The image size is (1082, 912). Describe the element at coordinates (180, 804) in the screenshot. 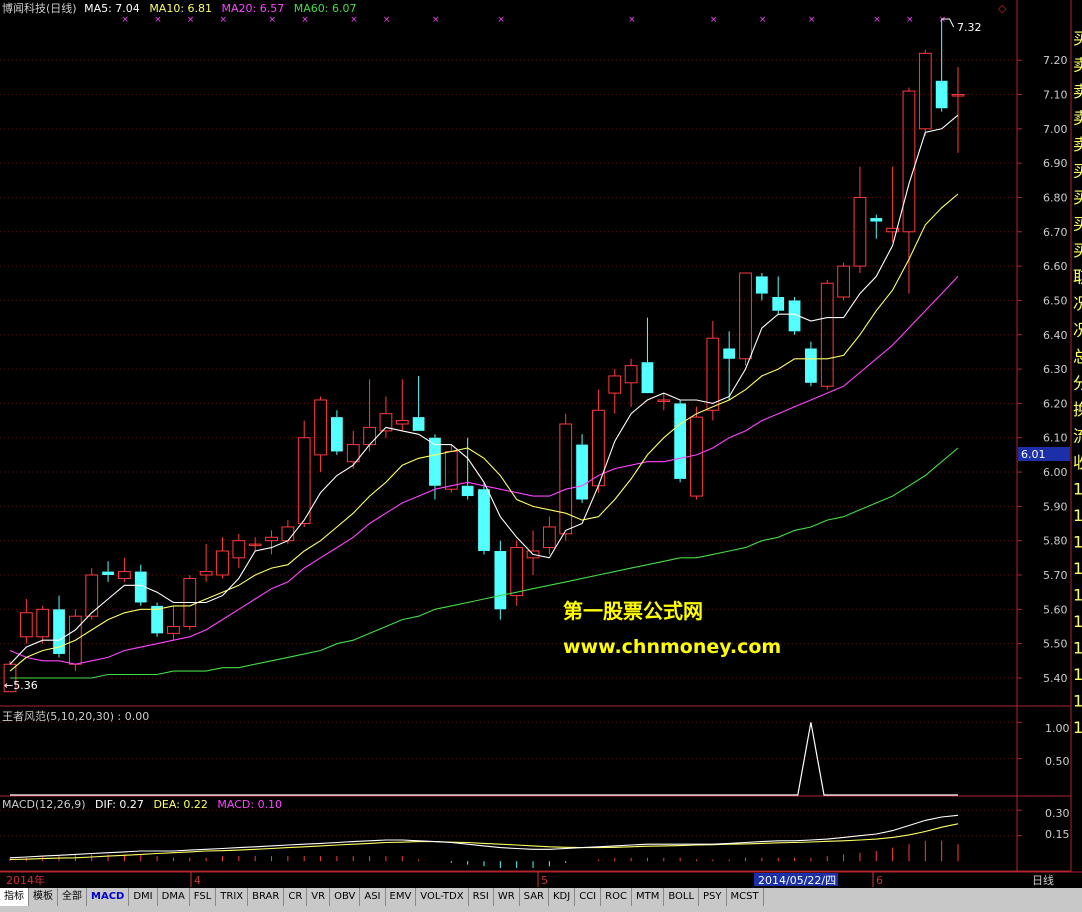

I see `dea-label: DEA: 0.22` at that location.